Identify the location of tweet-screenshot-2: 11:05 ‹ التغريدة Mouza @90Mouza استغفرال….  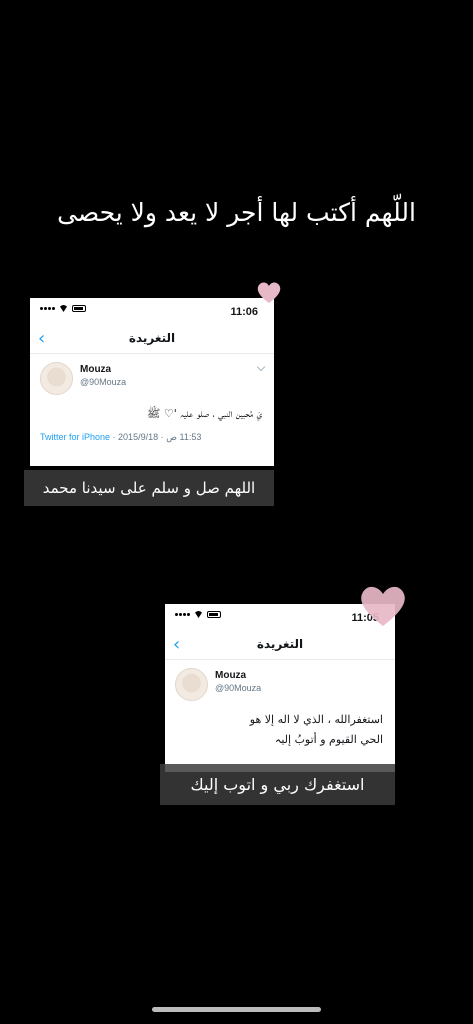
(280, 688).